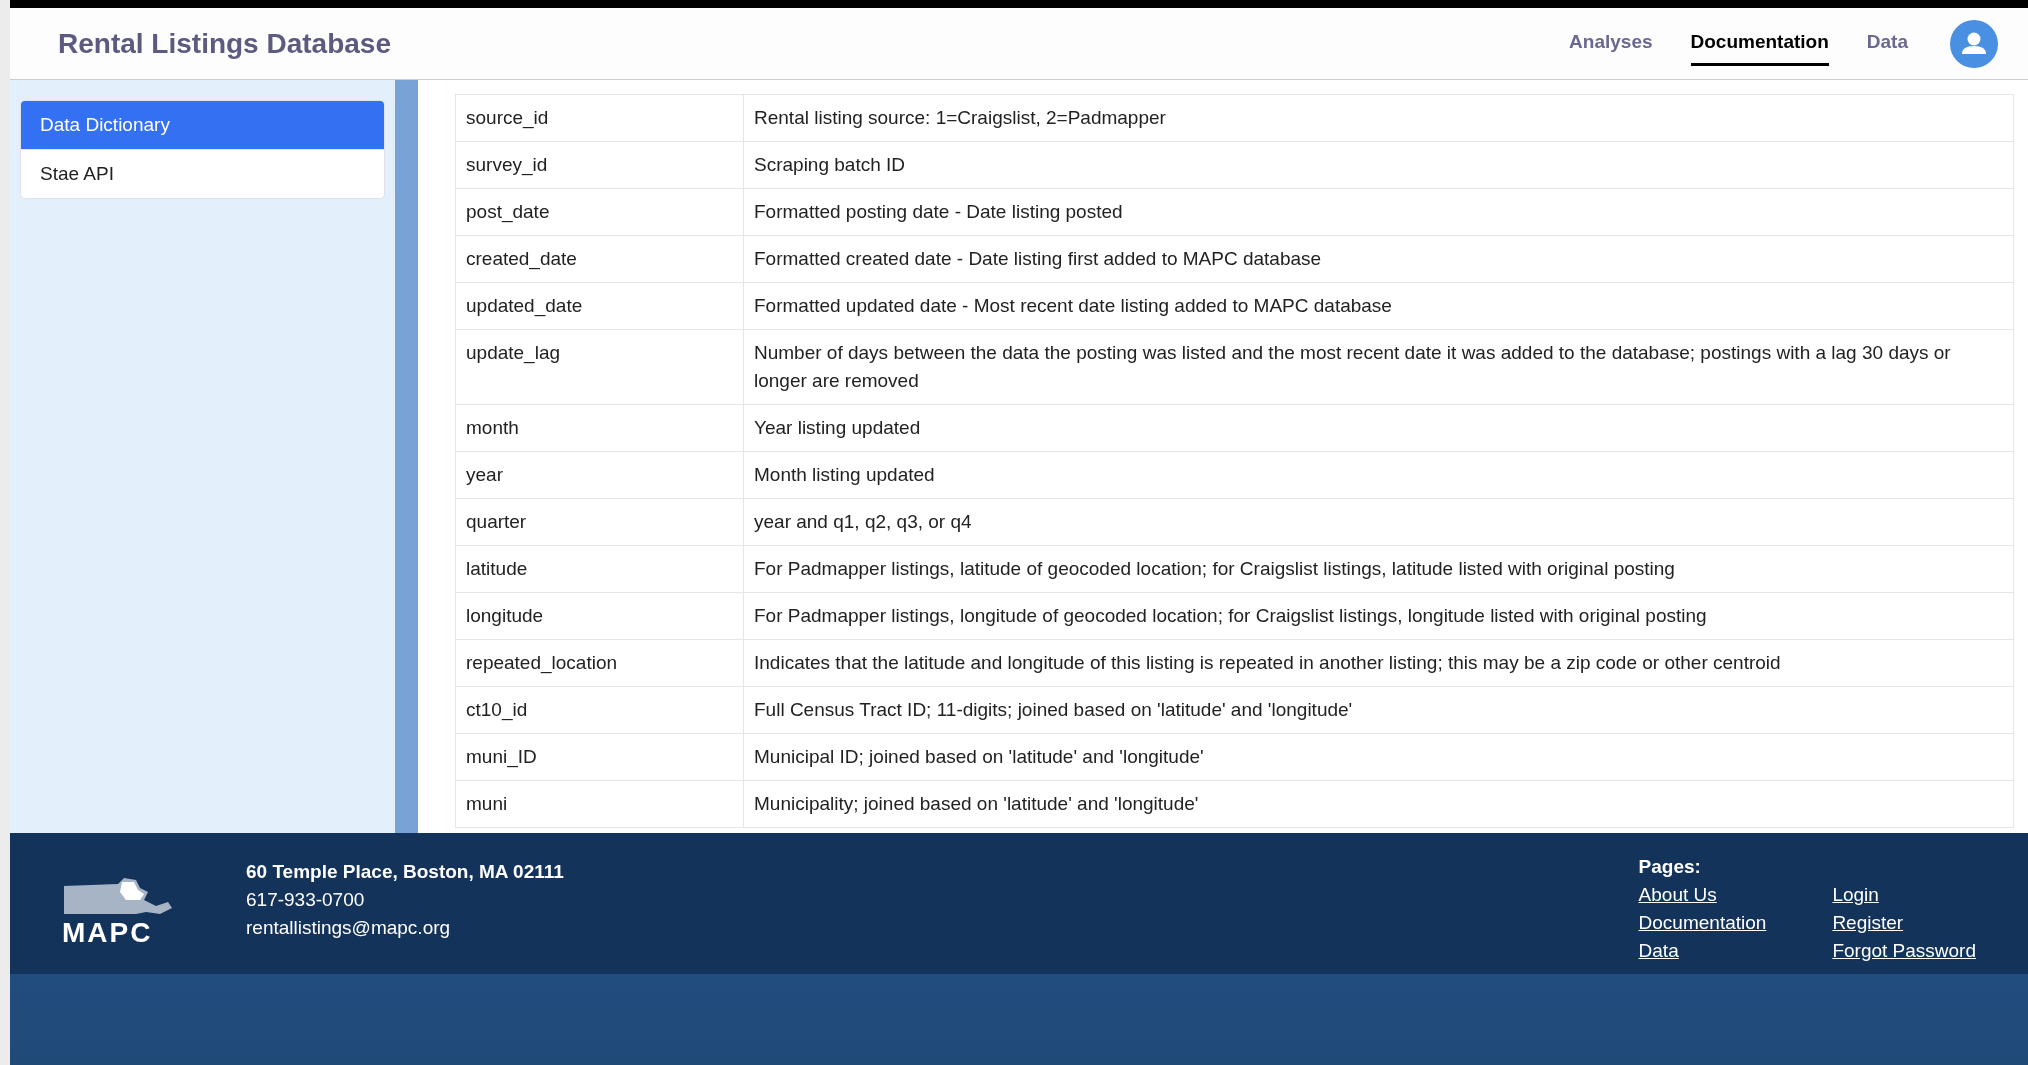 Image resolution: width=2028 pixels, height=1065 pixels. I want to click on description-cell: For Padmapper listings, longitude of geocoded location; for Craigslist listings, longitude listed with original posting, so click(1378, 616).